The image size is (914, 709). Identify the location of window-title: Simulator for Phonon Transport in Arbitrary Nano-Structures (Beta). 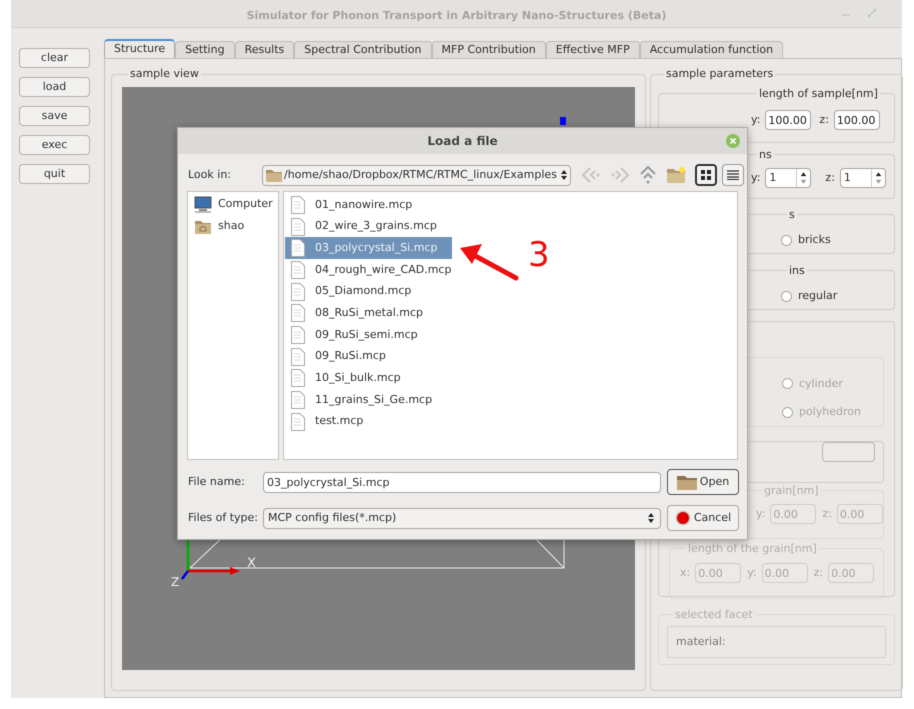
(457, 16).